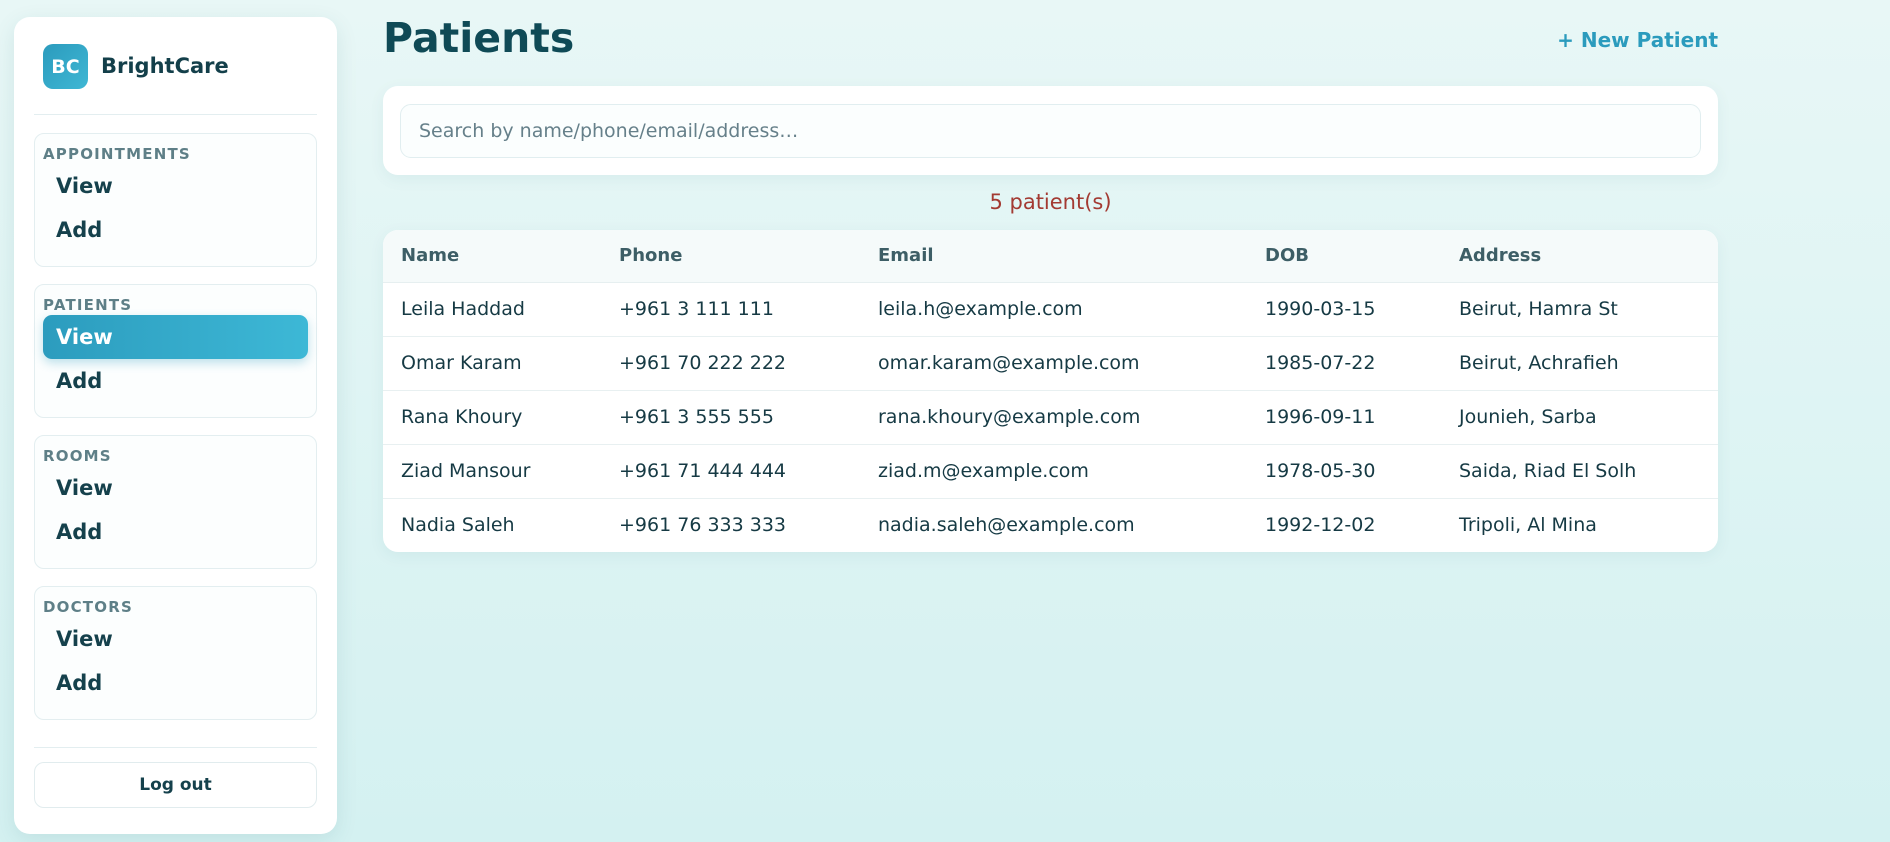  What do you see at coordinates (1579, 362) in the screenshot?
I see `cell-address: Beirut, Achrafieh` at bounding box center [1579, 362].